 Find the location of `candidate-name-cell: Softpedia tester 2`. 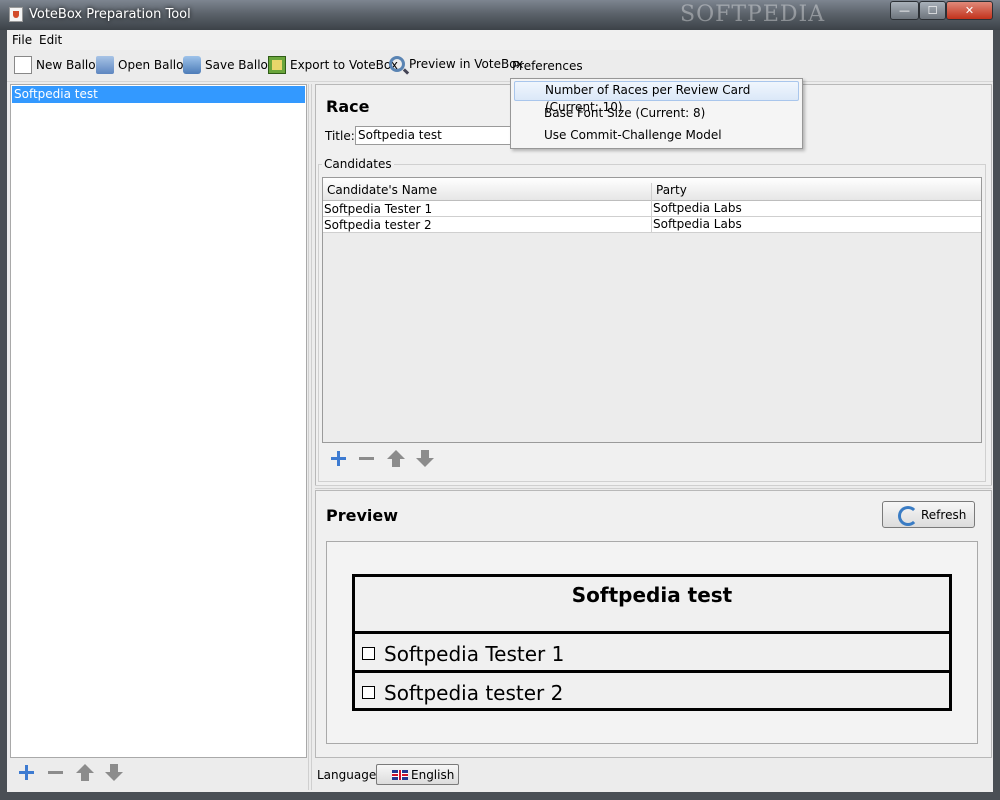

candidate-name-cell: Softpedia tester 2 is located at coordinates (378, 225).